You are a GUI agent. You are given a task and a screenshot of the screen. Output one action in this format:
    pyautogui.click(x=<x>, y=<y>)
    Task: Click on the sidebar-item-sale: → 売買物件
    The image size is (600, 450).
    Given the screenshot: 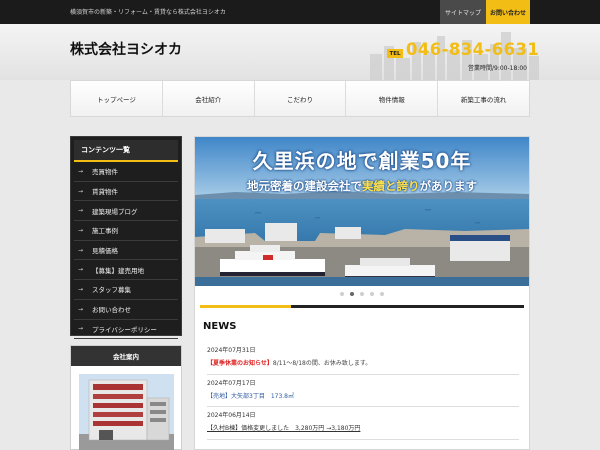 What is the action you would take?
    pyautogui.click(x=126, y=172)
    